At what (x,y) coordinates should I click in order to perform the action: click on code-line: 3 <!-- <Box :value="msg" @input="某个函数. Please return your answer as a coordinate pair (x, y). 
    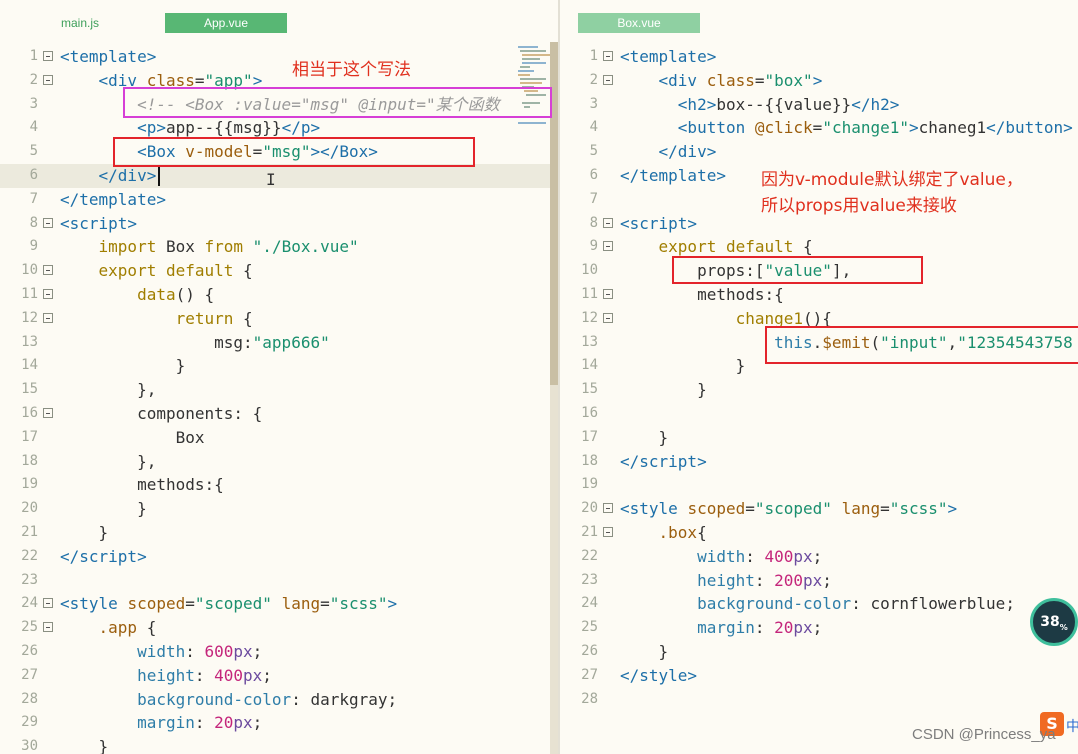
    Looking at the image, I should click on (279, 105).